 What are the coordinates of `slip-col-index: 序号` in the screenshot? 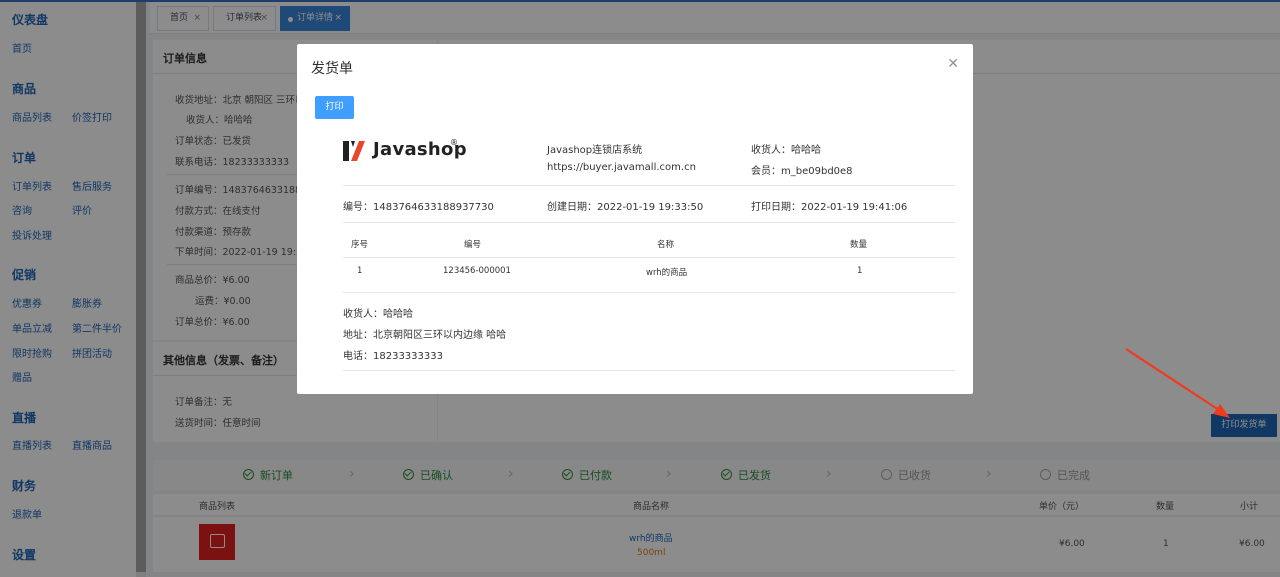 It's located at (360, 245).